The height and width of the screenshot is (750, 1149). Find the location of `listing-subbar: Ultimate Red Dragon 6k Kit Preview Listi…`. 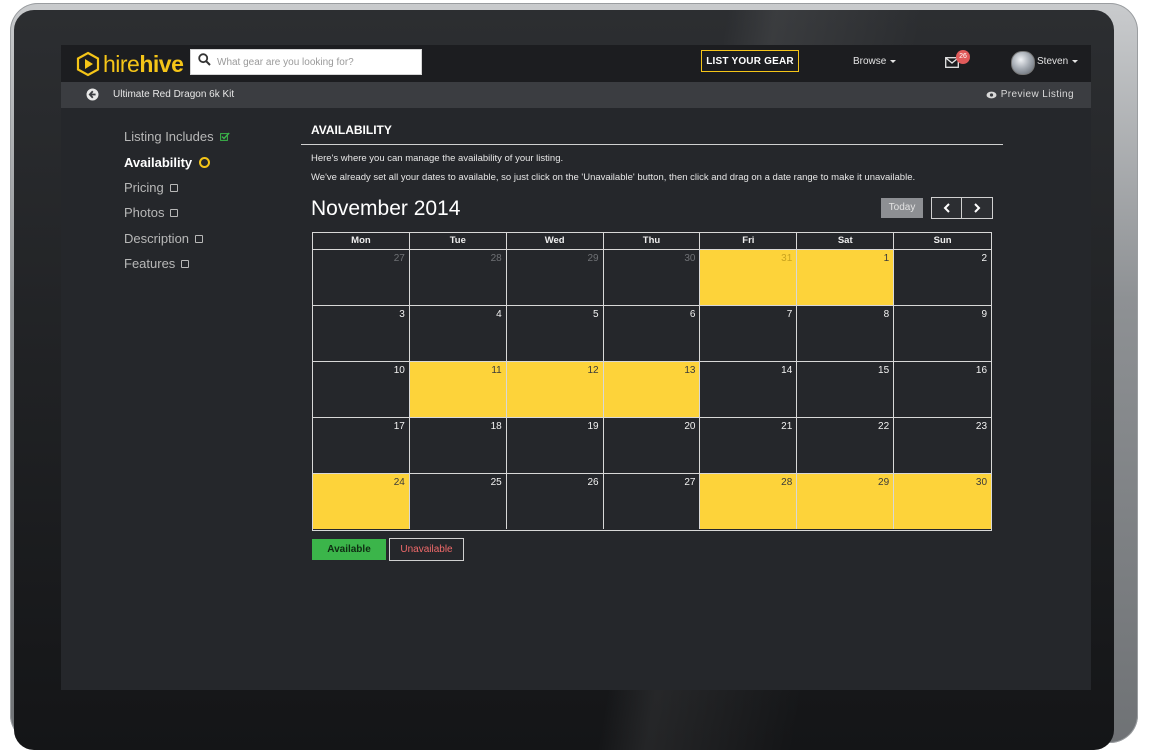

listing-subbar: Ultimate Red Dragon 6k Kit Preview Listi… is located at coordinates (576, 95).